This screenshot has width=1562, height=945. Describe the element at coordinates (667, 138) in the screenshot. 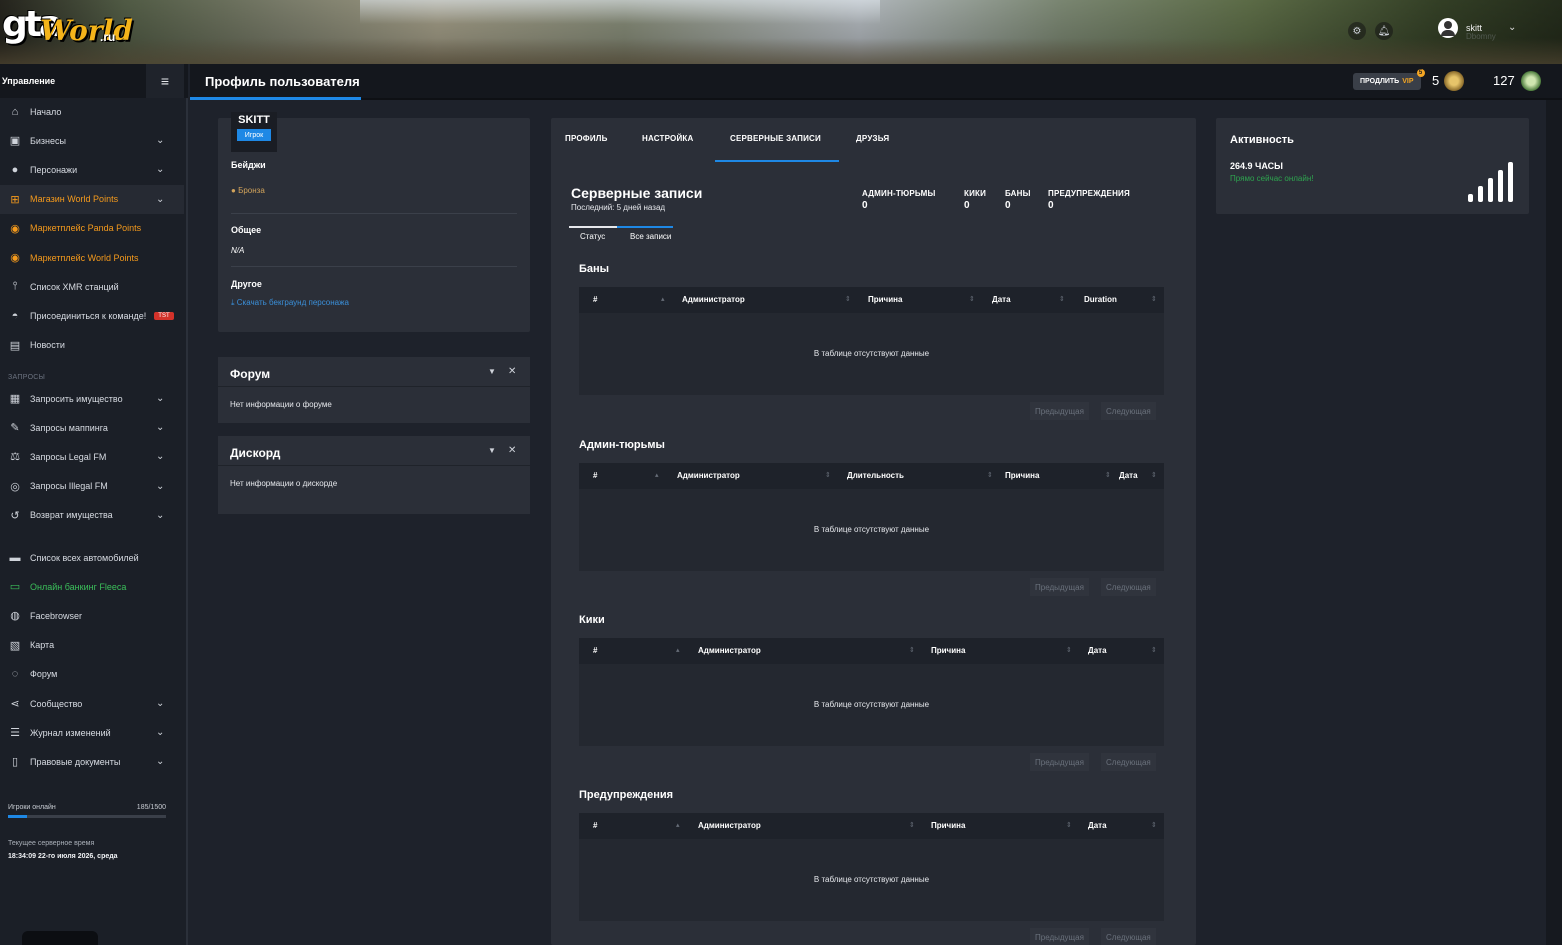

I see `tab-settings: НАСТРОЙКА` at that location.